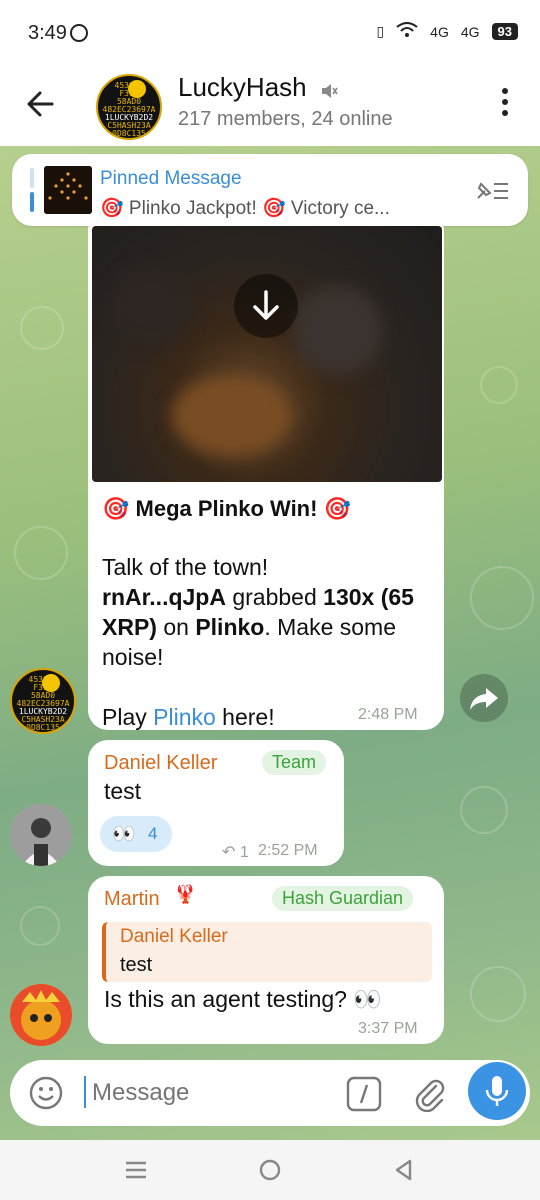  Describe the element at coordinates (212, 1093) in the screenshot. I see `message-input` at that location.